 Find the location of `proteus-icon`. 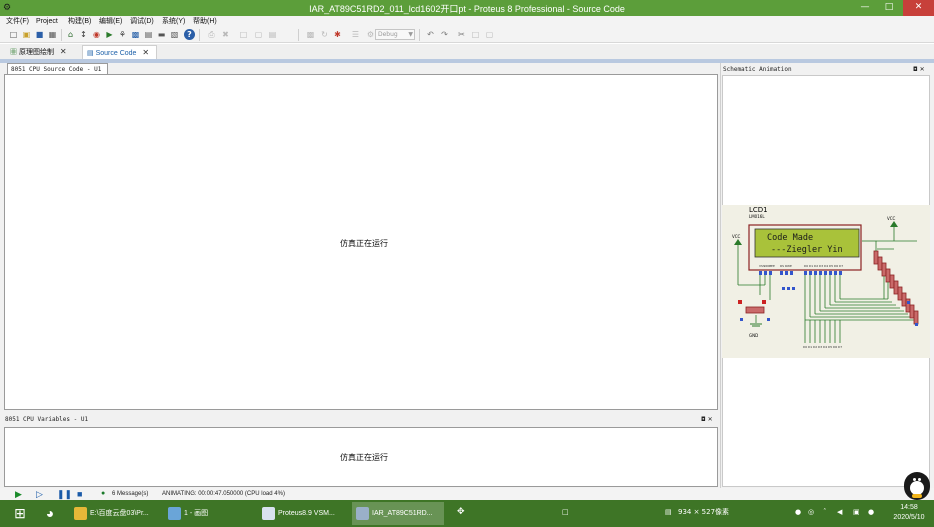

proteus-icon is located at coordinates (362, 513).